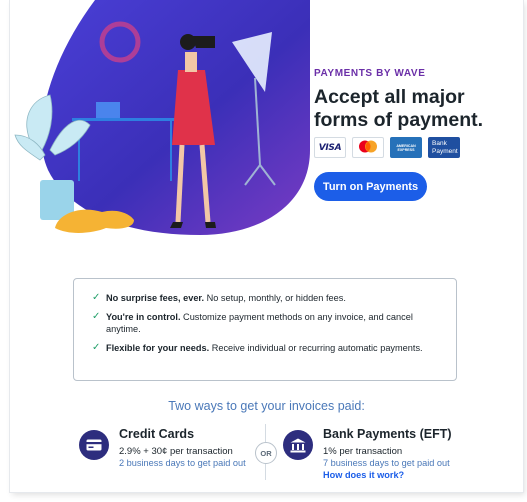 Image resolution: width=527 pixels, height=502 pixels. What do you see at coordinates (399, 108) in the screenshot?
I see `page-headline: Accept all major forms of payment.` at bounding box center [399, 108].